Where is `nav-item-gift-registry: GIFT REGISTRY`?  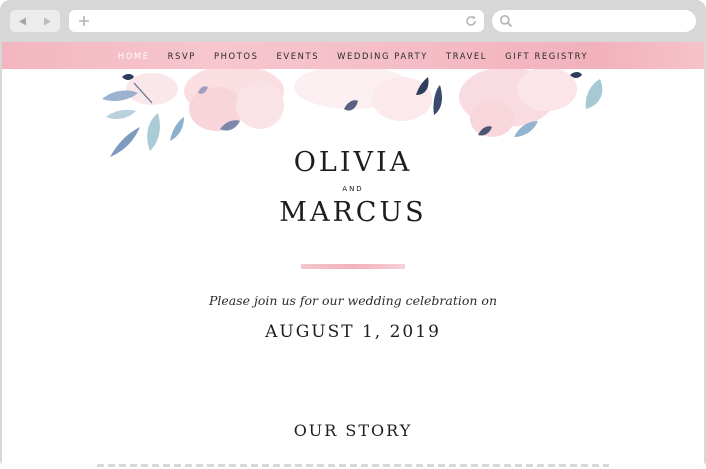 nav-item-gift-registry: GIFT REGISTRY is located at coordinates (546, 56).